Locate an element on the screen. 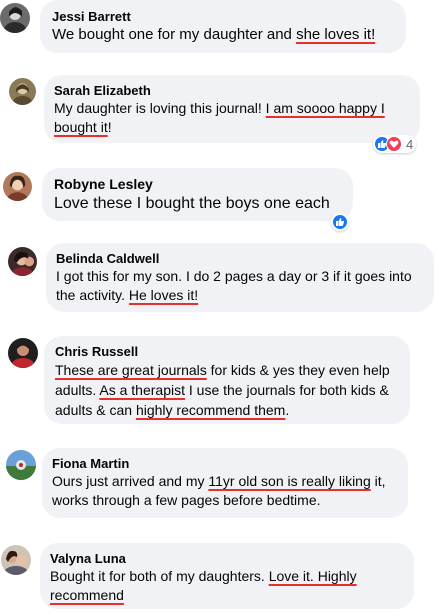 The width and height of the screenshot is (437, 613). comment-author: Sarah Elizabeth is located at coordinates (232, 91).